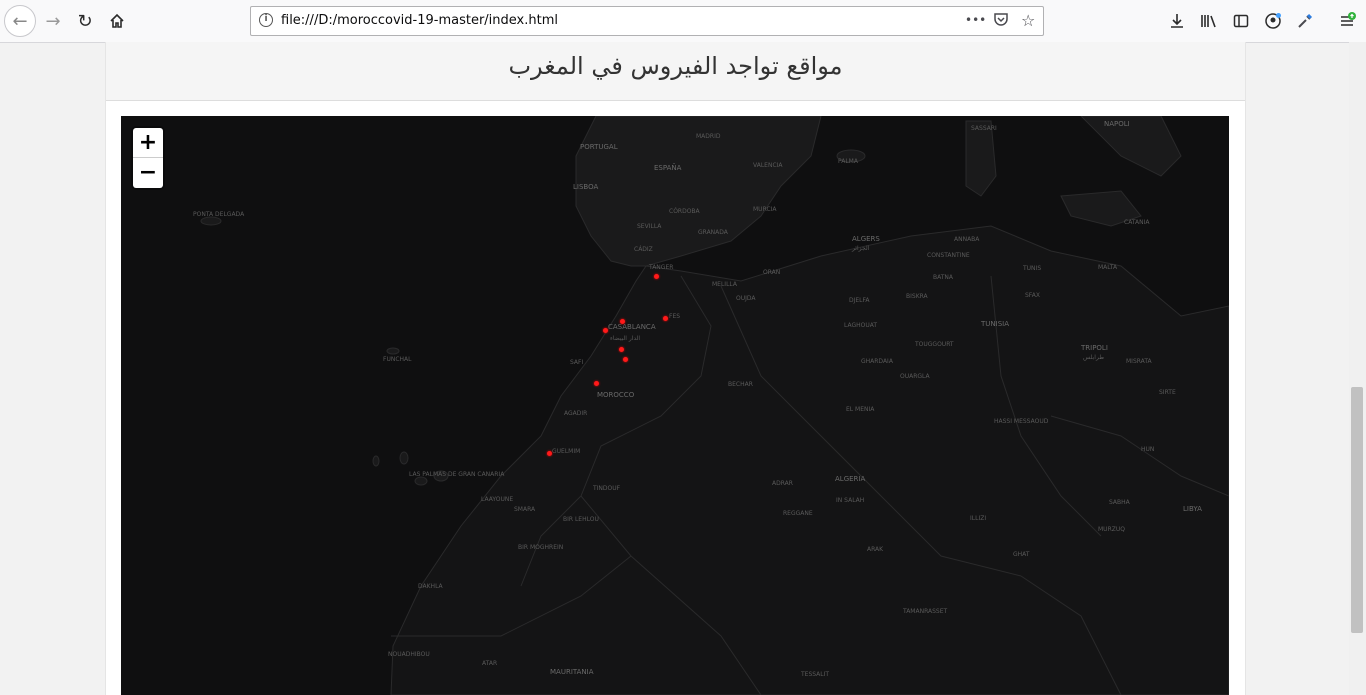  I want to click on zoom-control: + −, so click(148, 158).